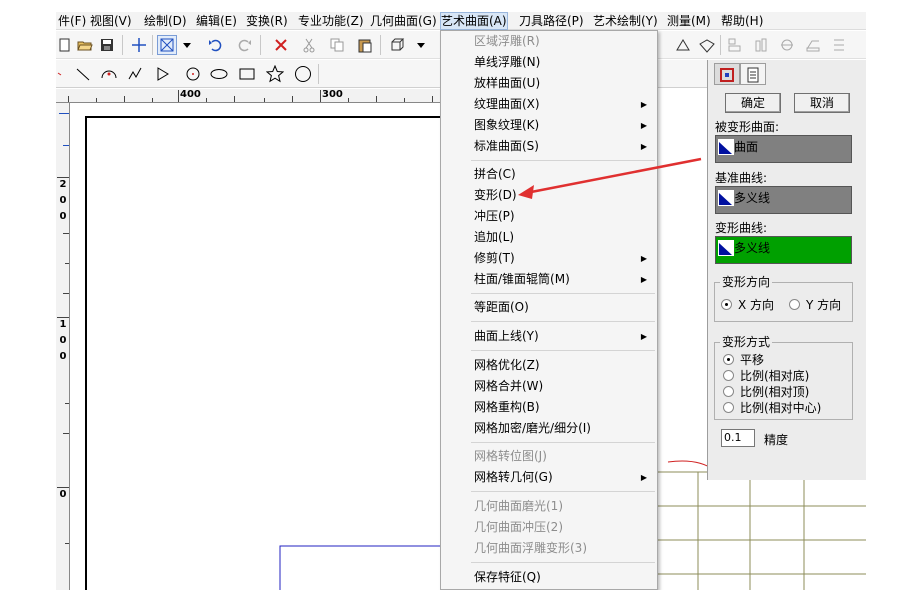 Image resolution: width=900 pixels, height=600 pixels. Describe the element at coordinates (275, 74) in the screenshot. I see `star-icon` at that location.